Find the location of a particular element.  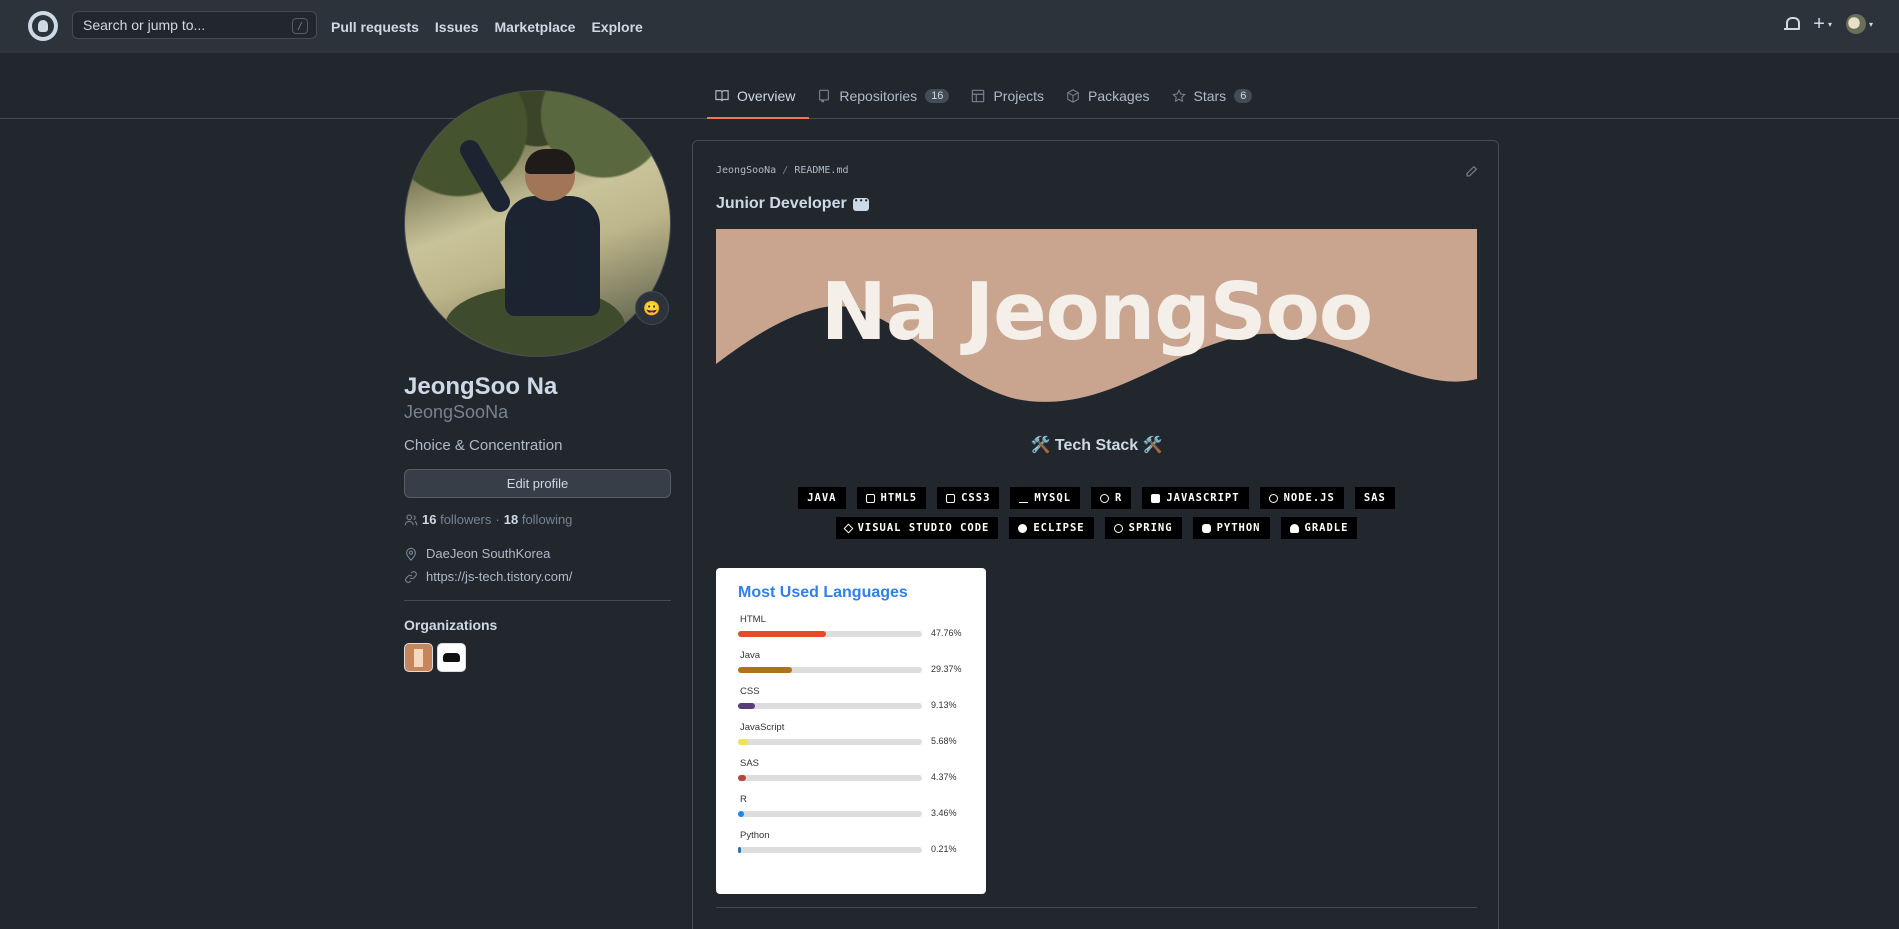

tab-repositories: Repositories 16 is located at coordinates (886, 97).